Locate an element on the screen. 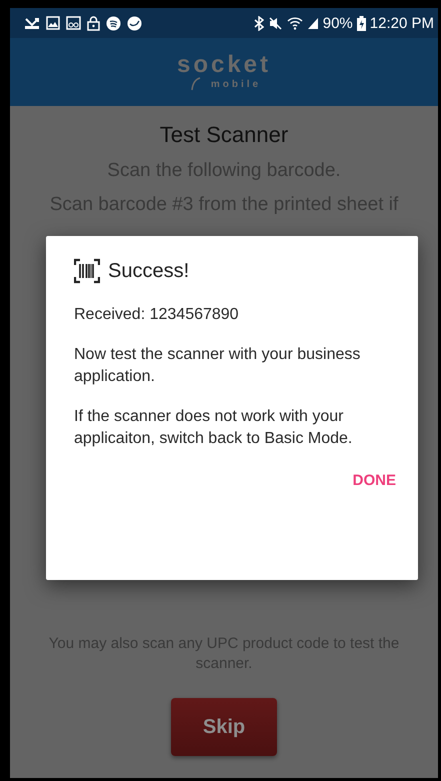 The image size is (441, 781). bluetooth-icon is located at coordinates (259, 23).